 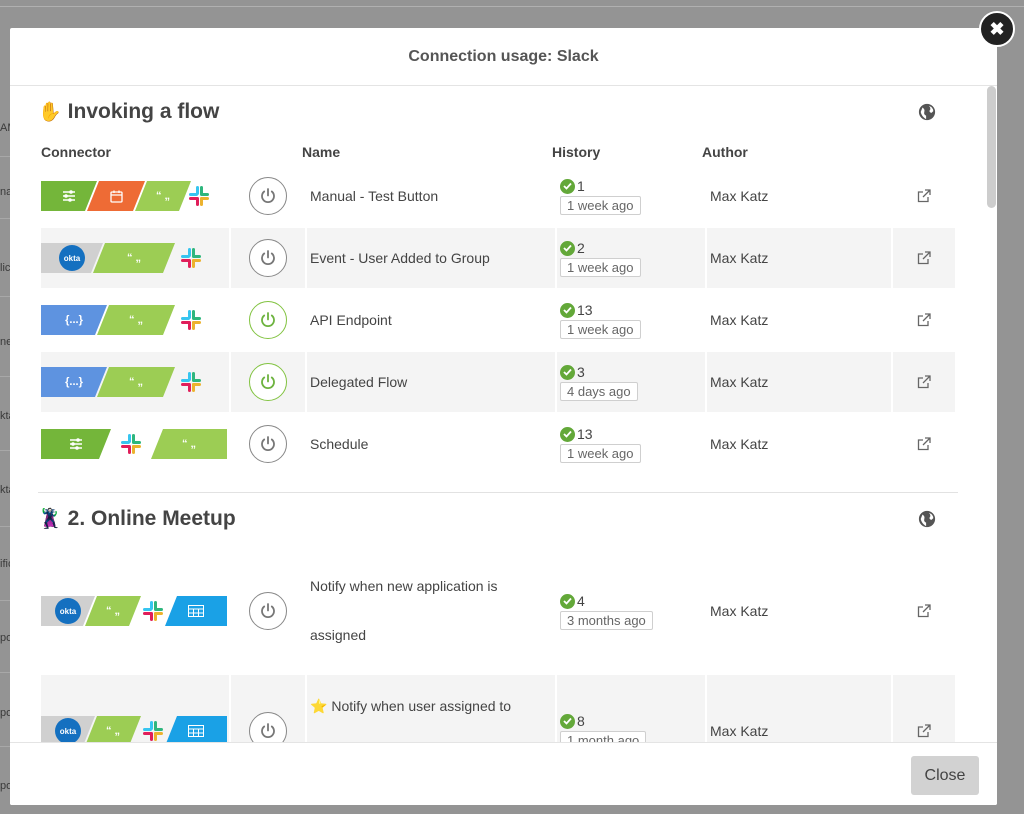 I want to click on connector-chain: okta “ „, so click(x=135, y=258).